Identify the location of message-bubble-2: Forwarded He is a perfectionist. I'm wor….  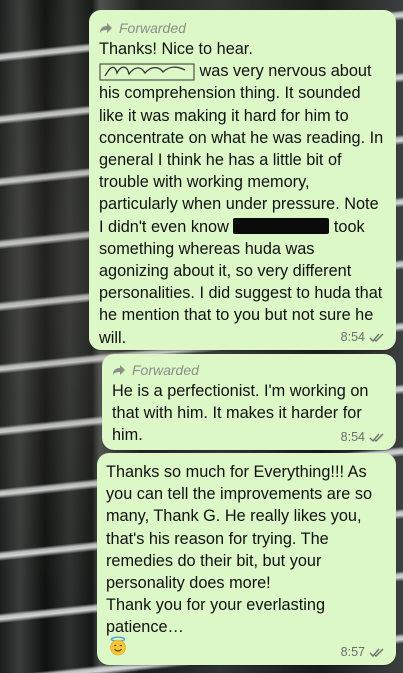
(249, 402).